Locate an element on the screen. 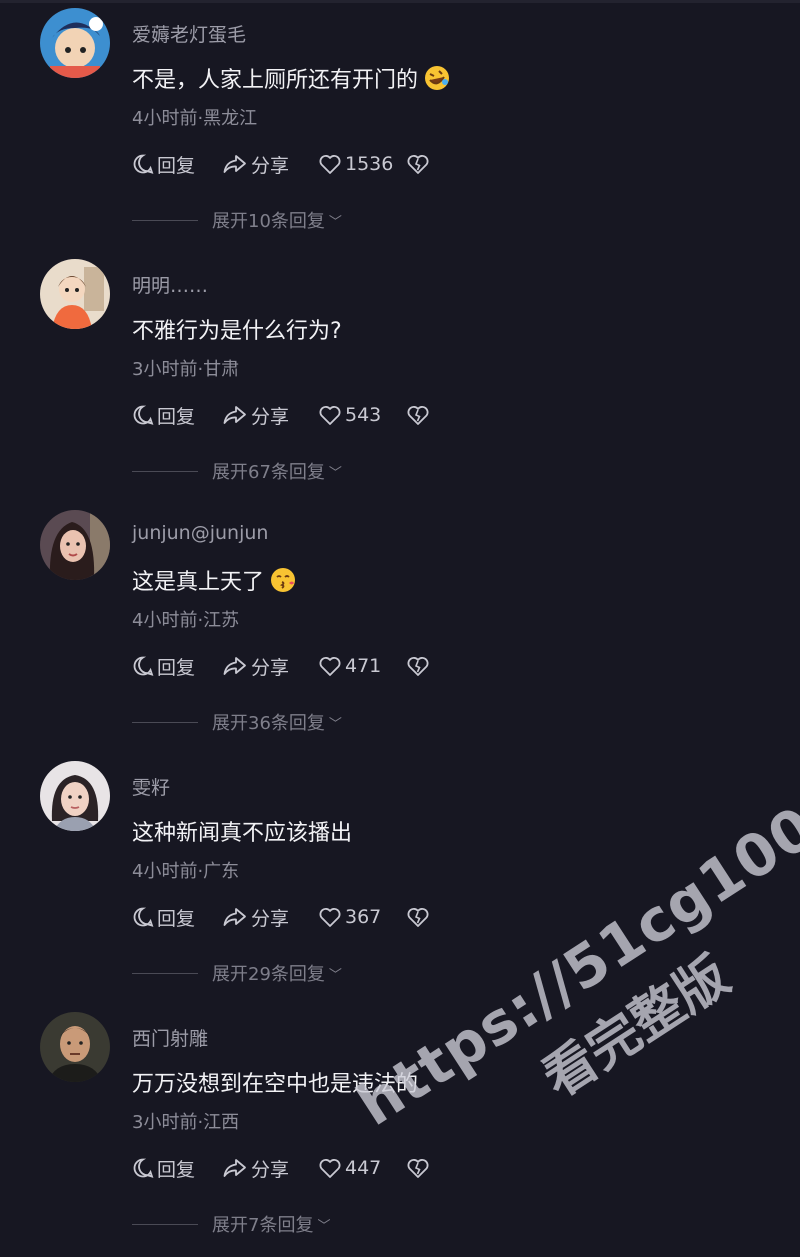  action-bar: 回复 分享 1536 is located at coordinates (281, 164).